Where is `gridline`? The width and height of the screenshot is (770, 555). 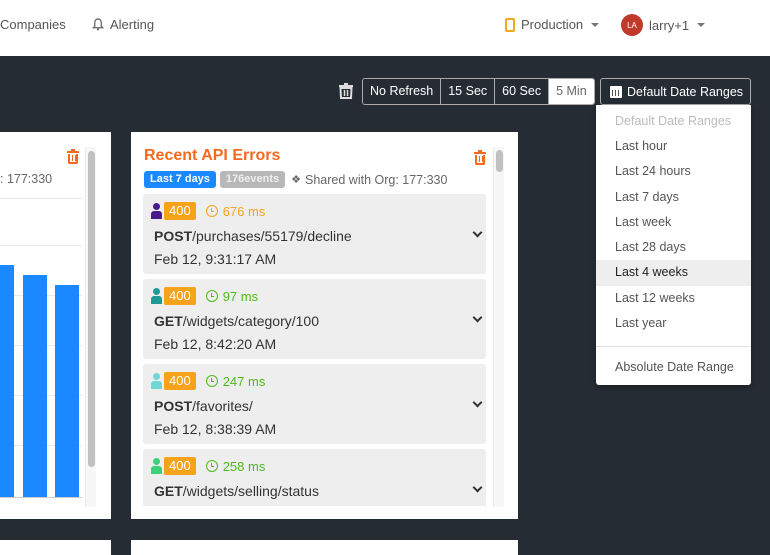 gridline is located at coordinates (41, 245).